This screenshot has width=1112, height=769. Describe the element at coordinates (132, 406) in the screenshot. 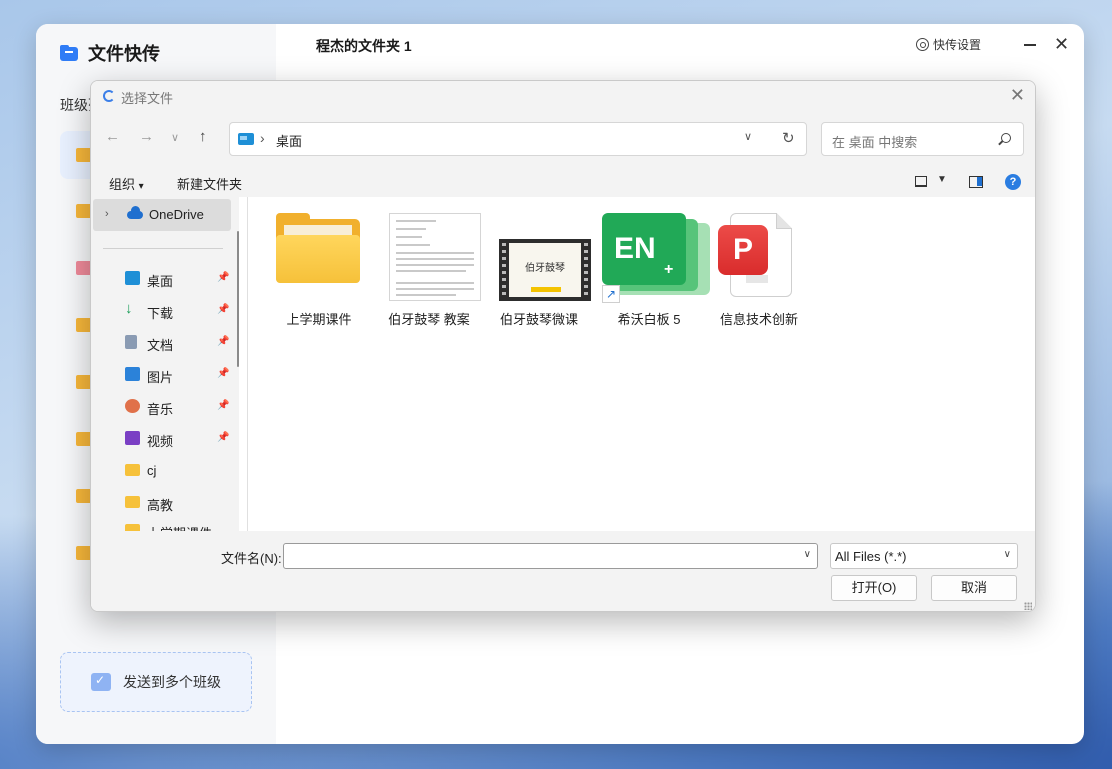

I see `music-icon` at that location.